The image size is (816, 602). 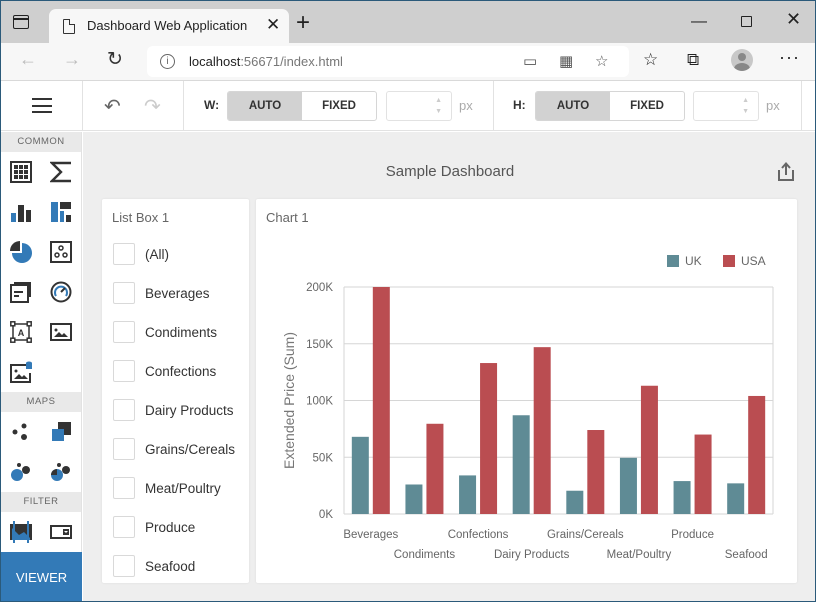 I want to click on list-item: Dairy Products, so click(x=173, y=410).